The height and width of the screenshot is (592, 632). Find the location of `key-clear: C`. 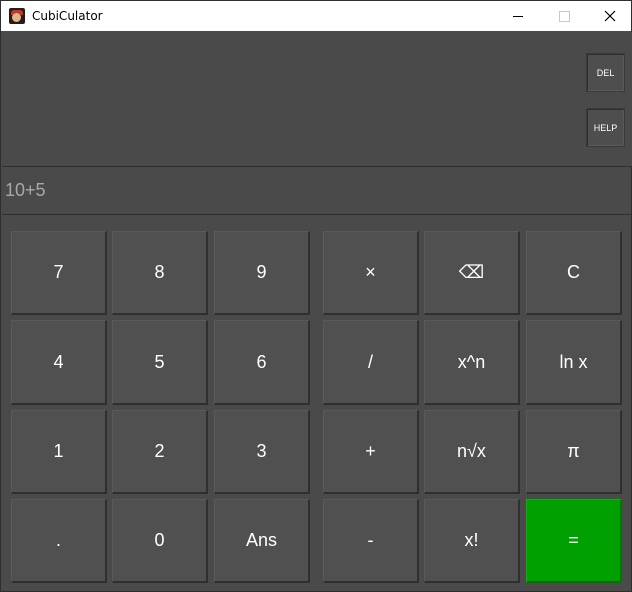

key-clear: C is located at coordinates (574, 273).